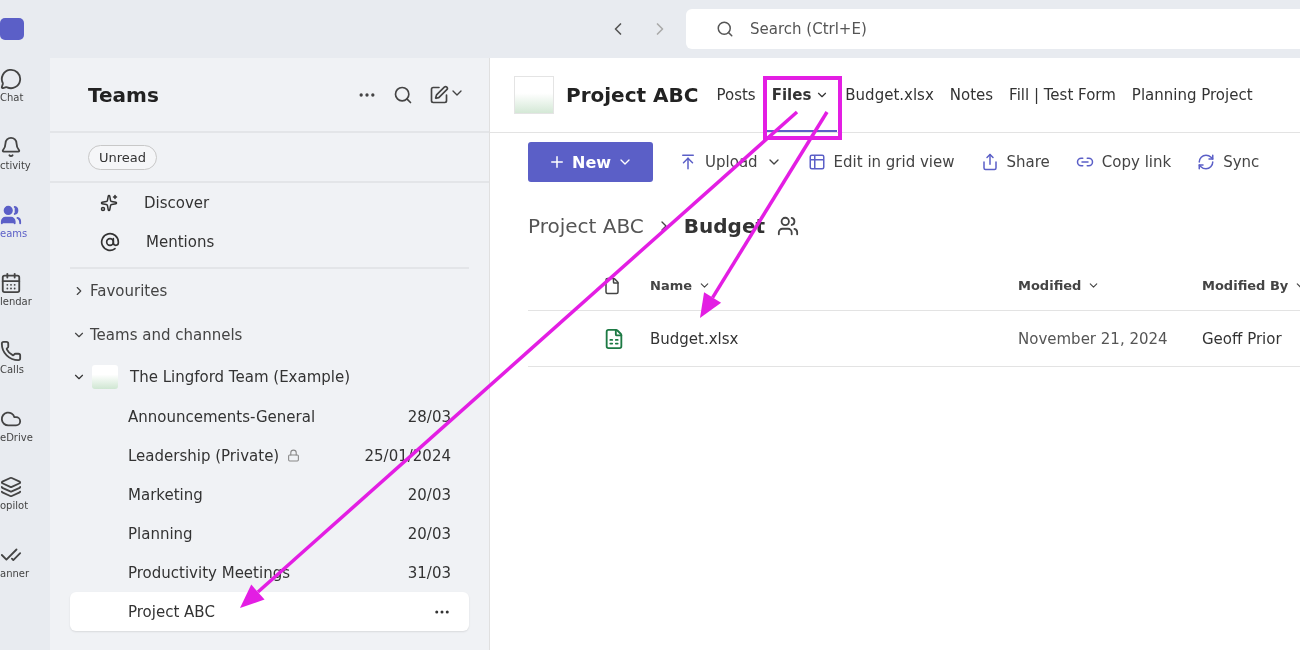 This screenshot has height=650, width=1300. I want to click on channel-logo, so click(534, 95).